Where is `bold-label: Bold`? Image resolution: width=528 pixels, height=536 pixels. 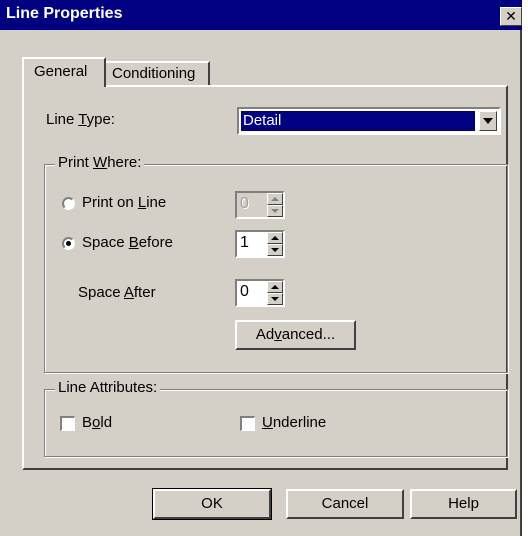 bold-label: Bold is located at coordinates (97, 422).